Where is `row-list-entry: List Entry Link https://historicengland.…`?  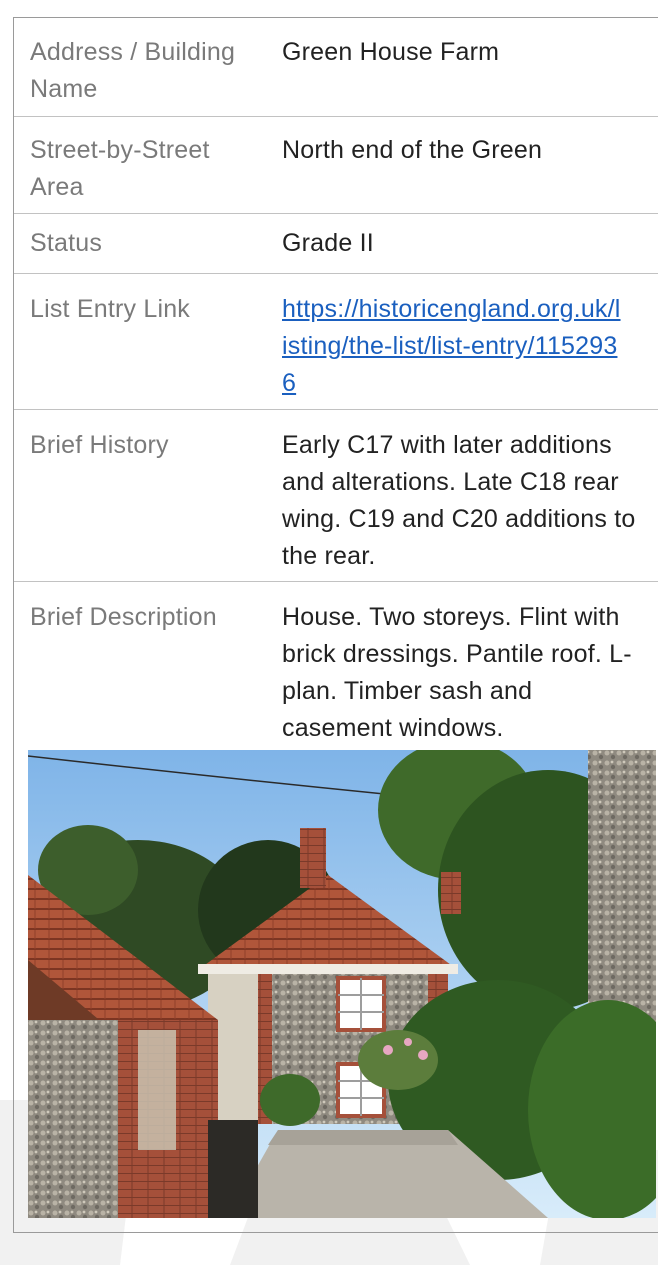 row-list-entry: List Entry Link https://historicengland.… is located at coordinates (336, 341).